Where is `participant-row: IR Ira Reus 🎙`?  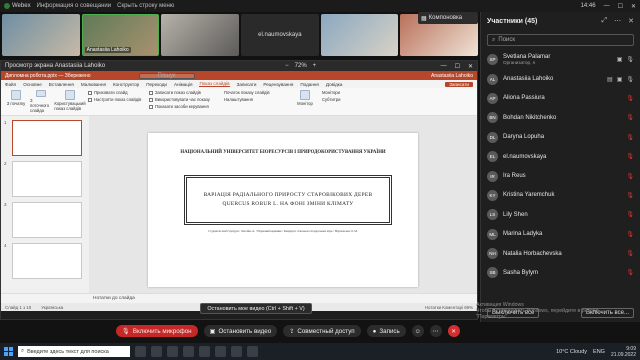 participant-row: IR Ira Reus 🎙 is located at coordinates (560, 175).